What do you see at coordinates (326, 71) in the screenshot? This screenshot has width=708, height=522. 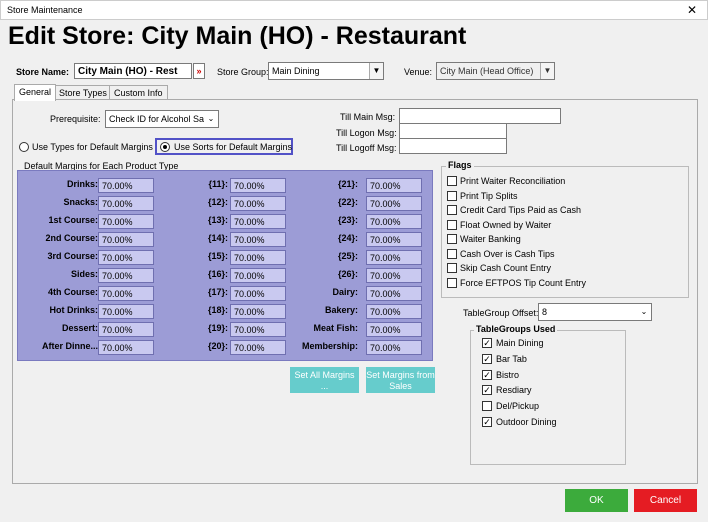 I see `store-group-select: Main Dining ▼` at bounding box center [326, 71].